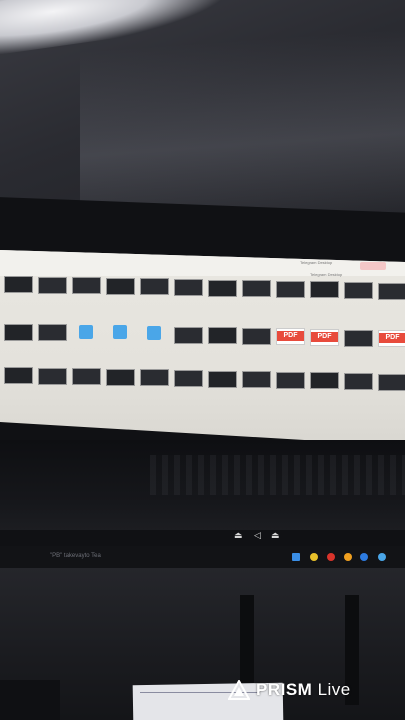 Image resolution: width=405 pixels, height=720 pixels. Describe the element at coordinates (364, 557) in the screenshot. I see `app-icon-blue` at that location.